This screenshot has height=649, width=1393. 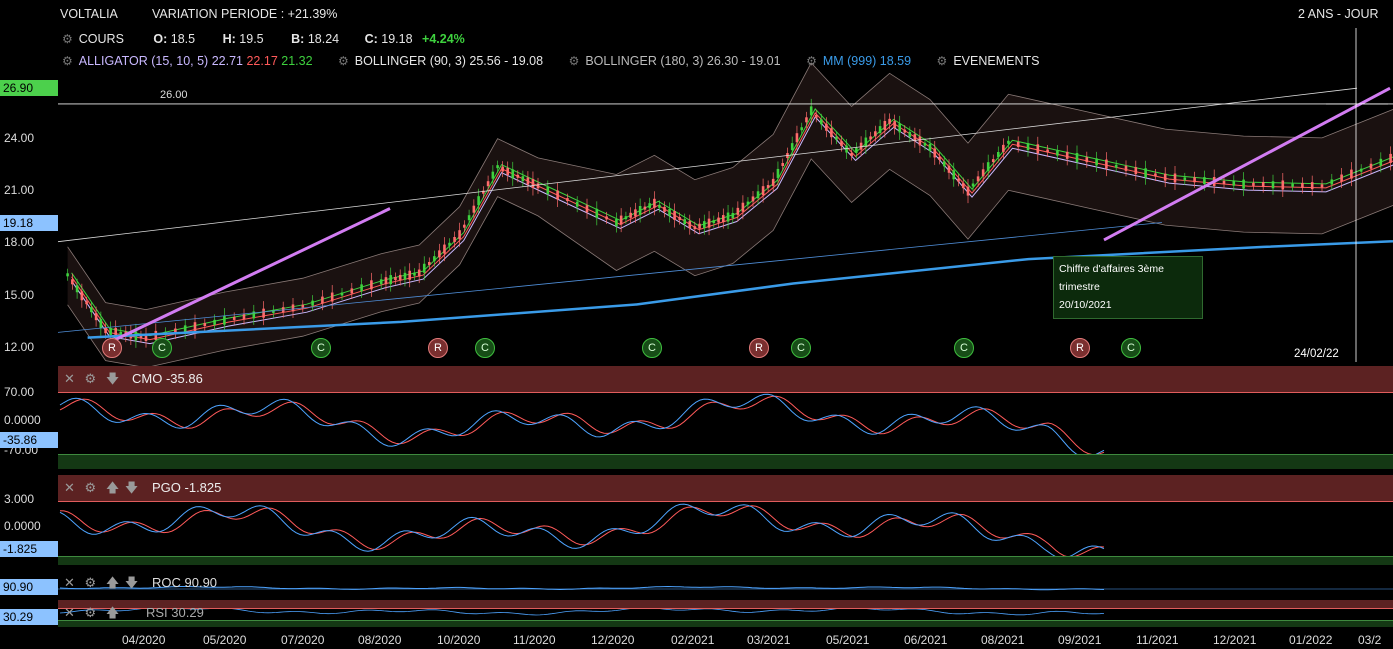 I want to click on pgo-top-tick: 3.000, so click(x=19, y=499).